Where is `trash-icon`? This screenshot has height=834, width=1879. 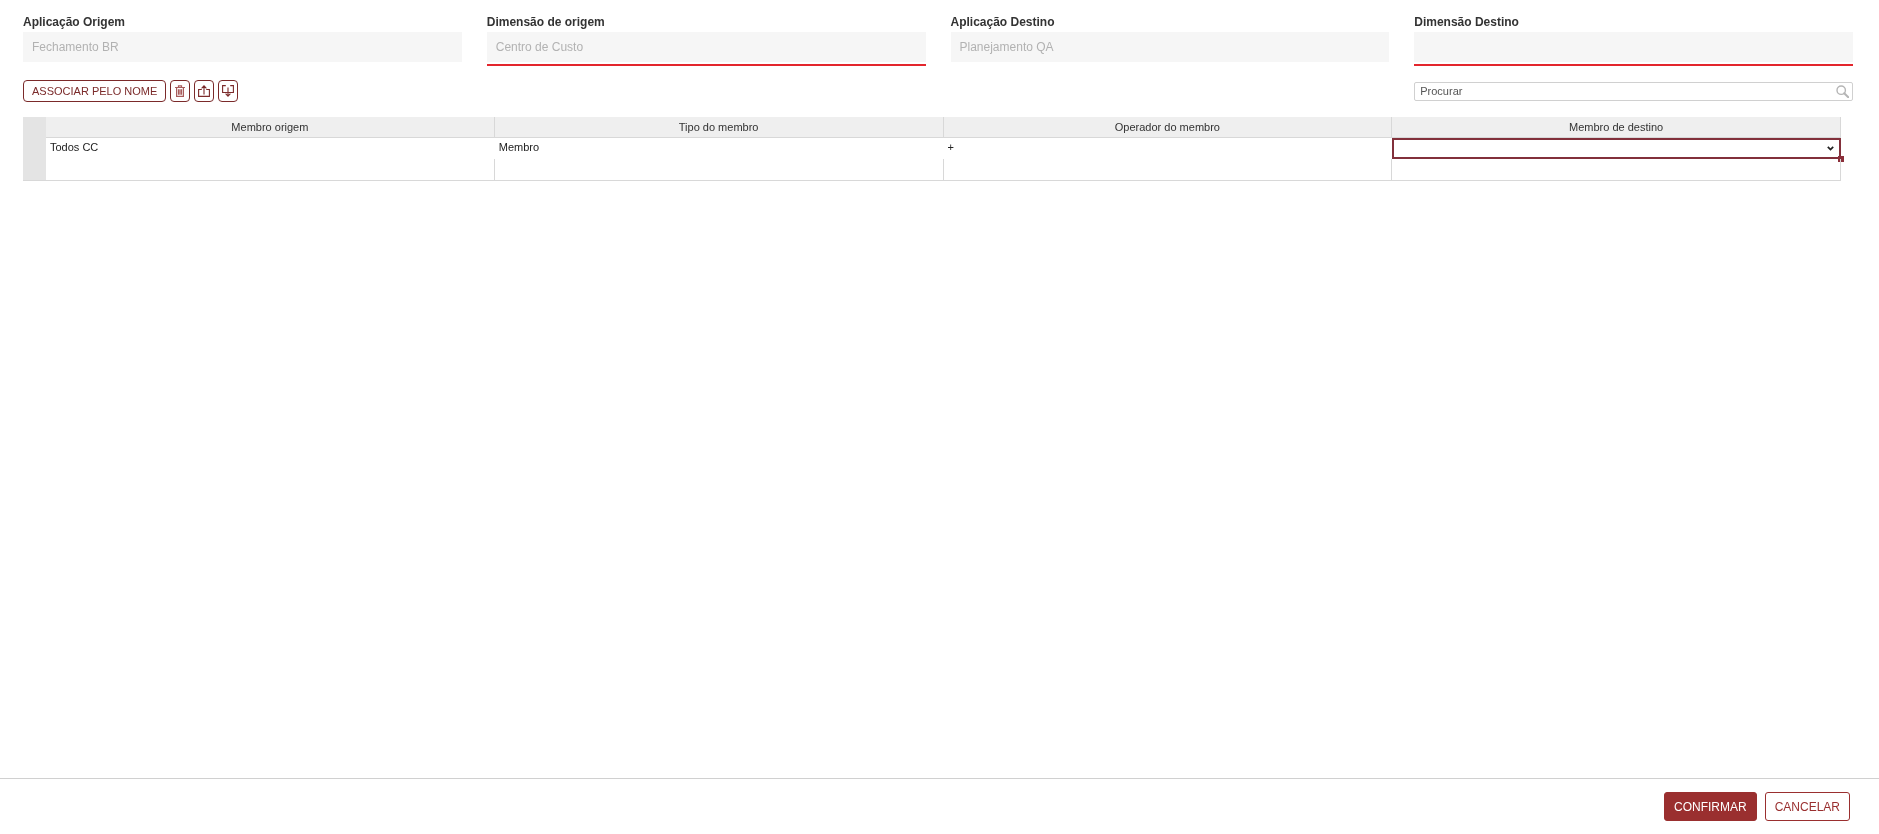
trash-icon is located at coordinates (180, 91).